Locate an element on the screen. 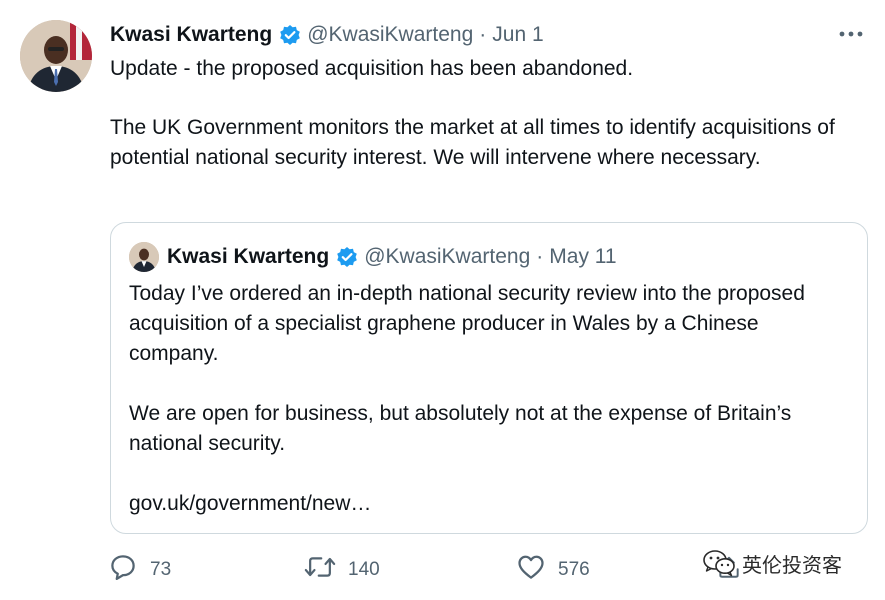 The image size is (885, 600). like-button: 576 is located at coordinates (616, 570).